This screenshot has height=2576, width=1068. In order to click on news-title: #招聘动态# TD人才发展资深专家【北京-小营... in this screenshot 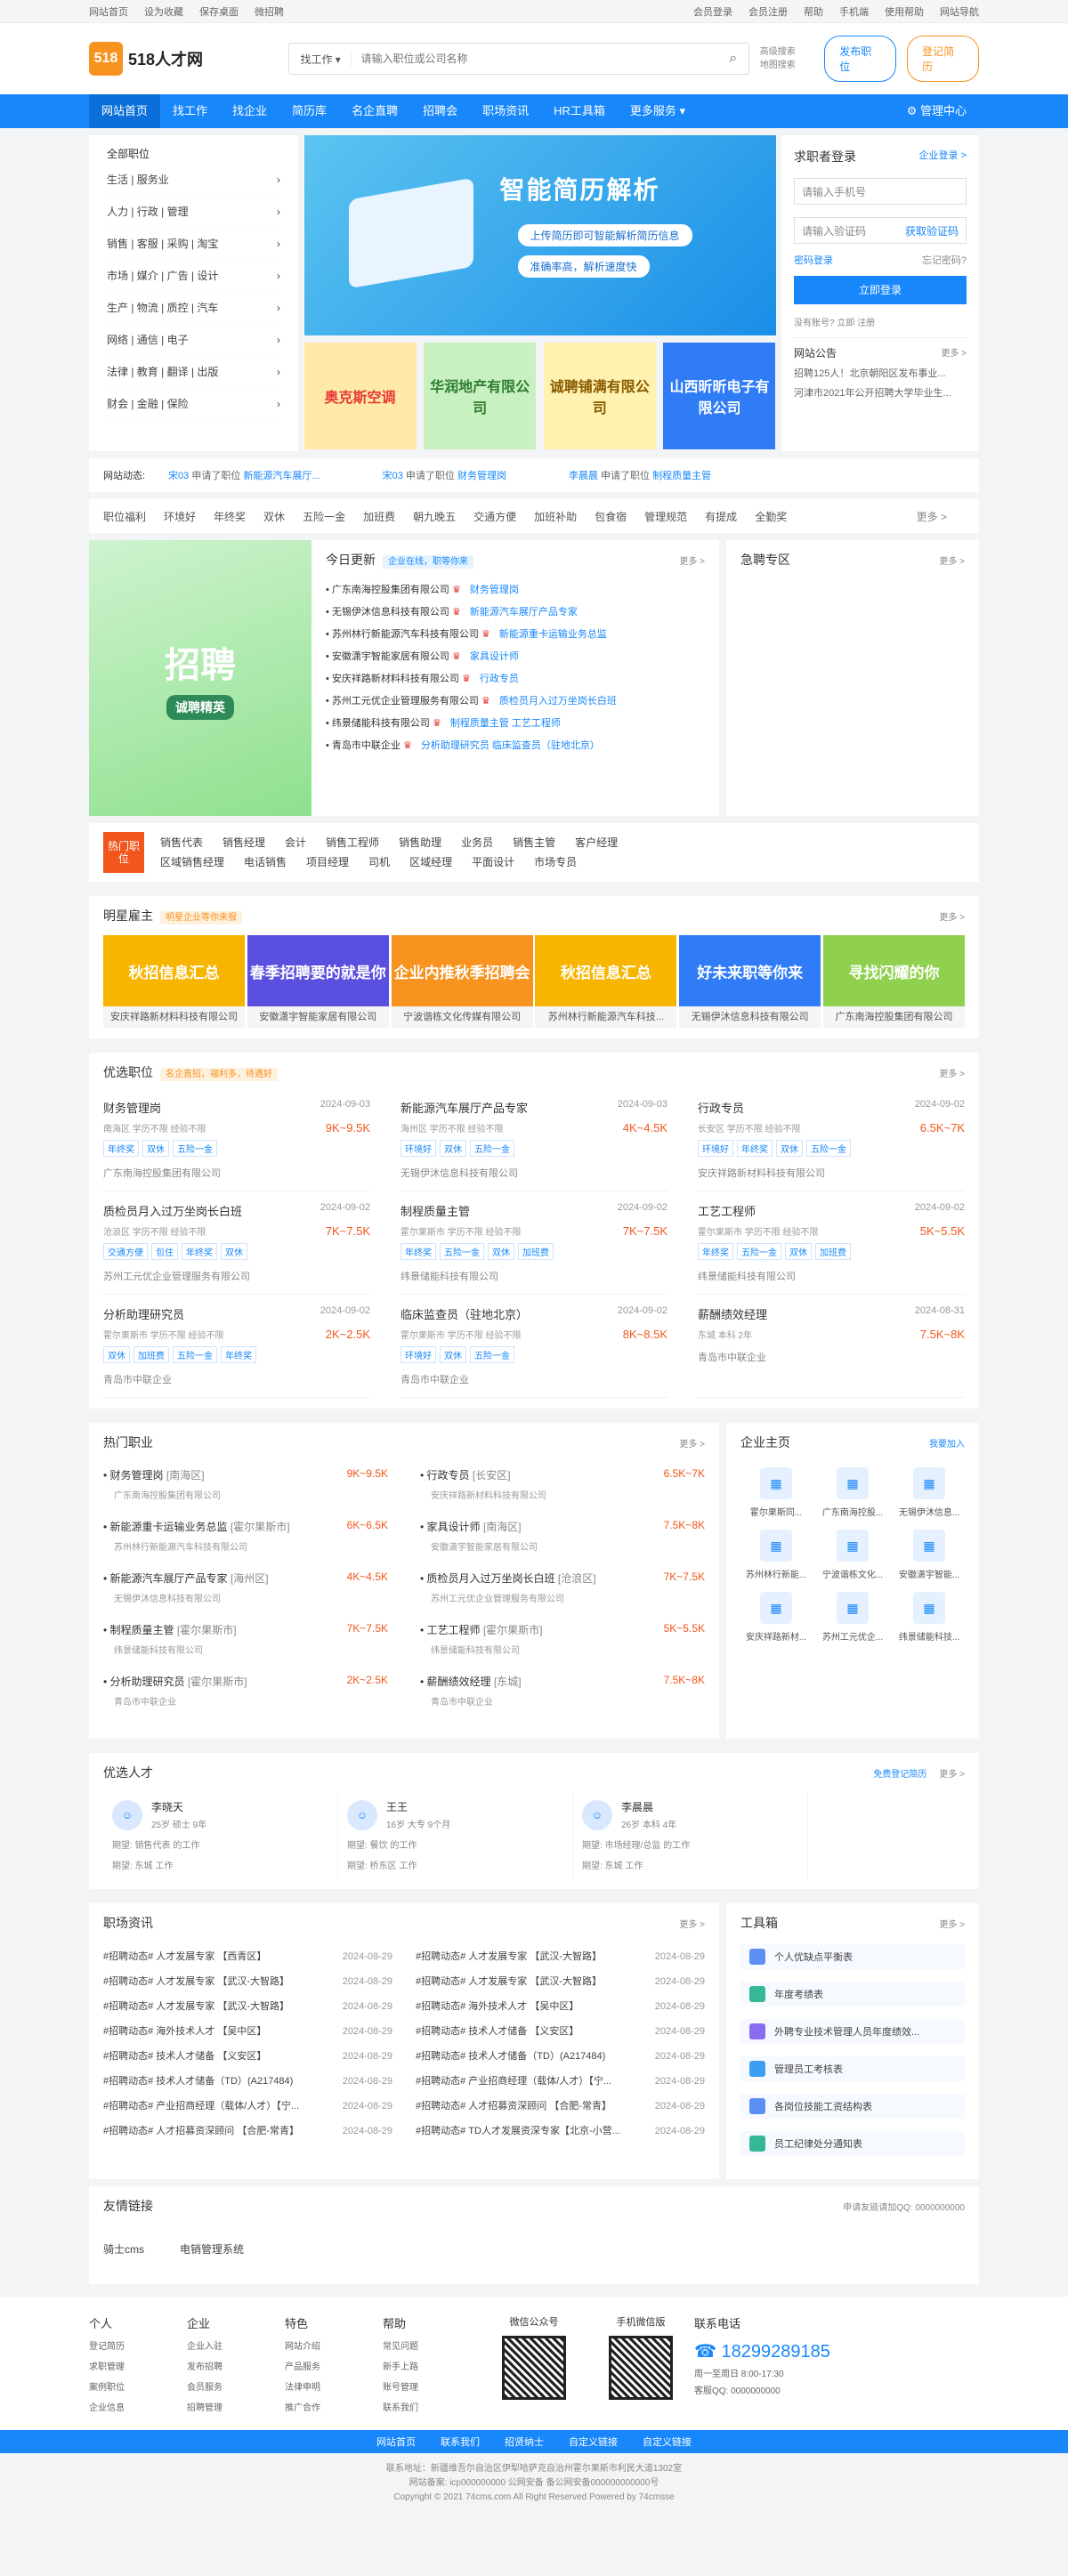, I will do `click(518, 2131)`.